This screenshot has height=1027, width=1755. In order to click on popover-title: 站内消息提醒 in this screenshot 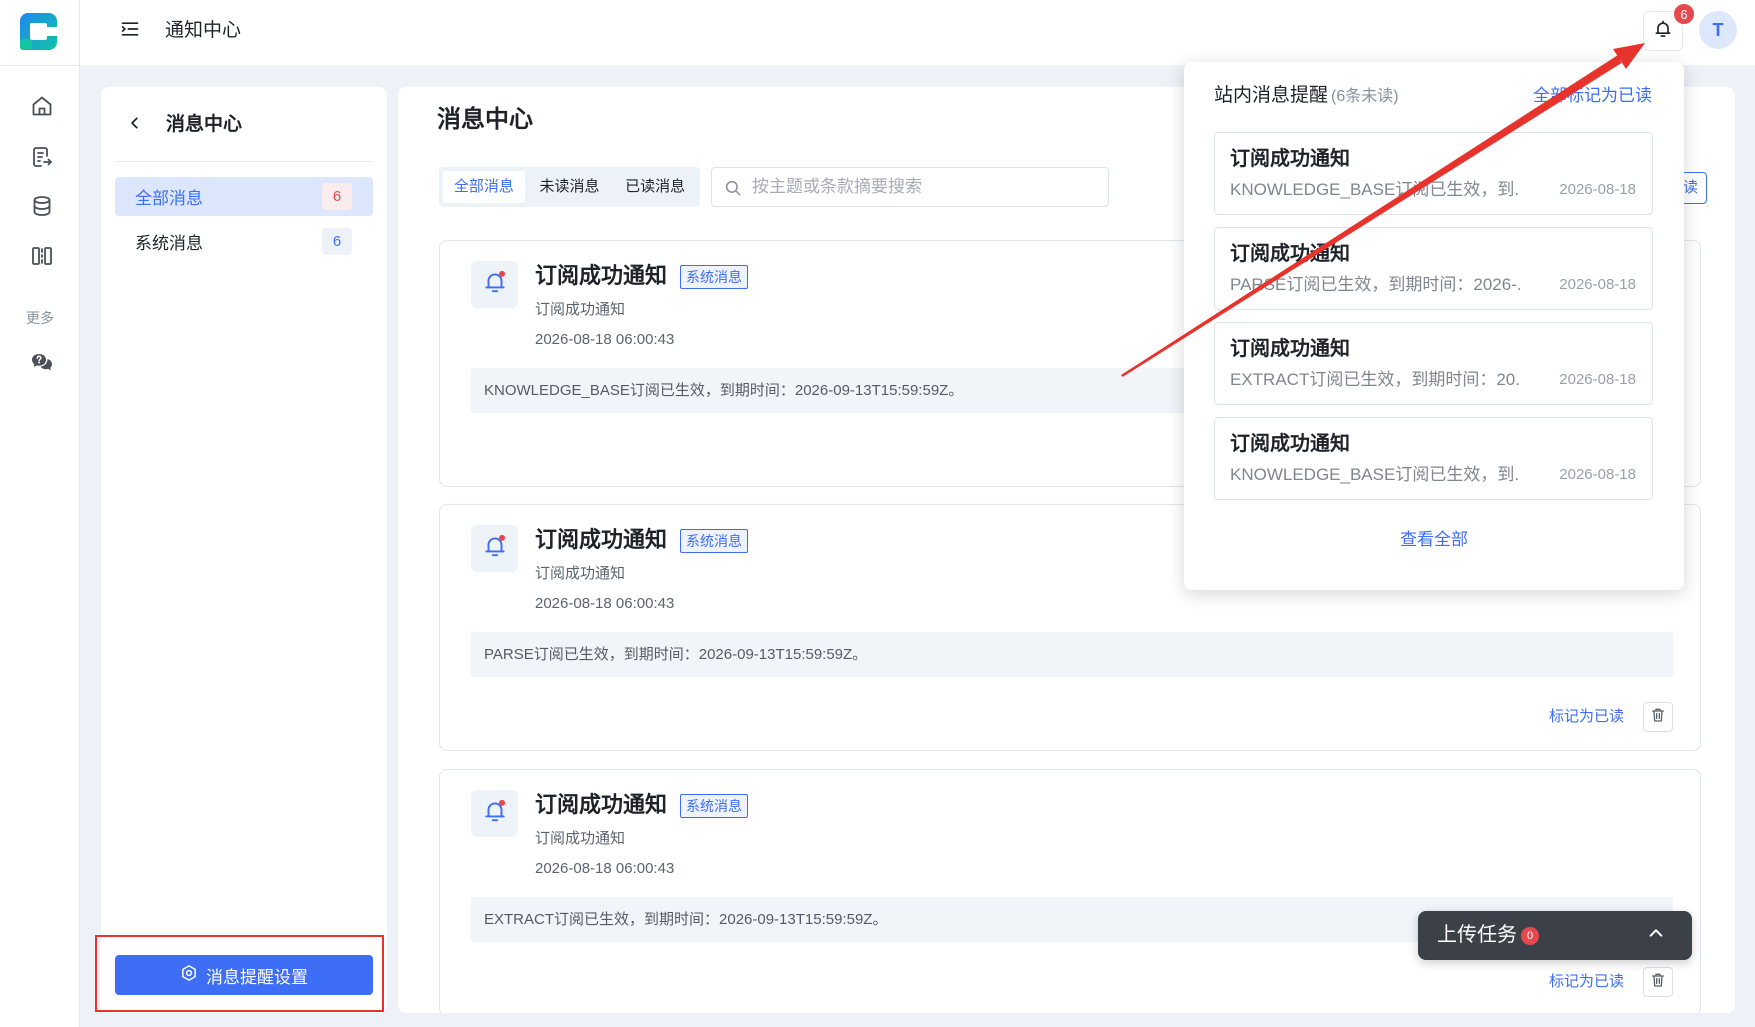, I will do `click(1271, 95)`.